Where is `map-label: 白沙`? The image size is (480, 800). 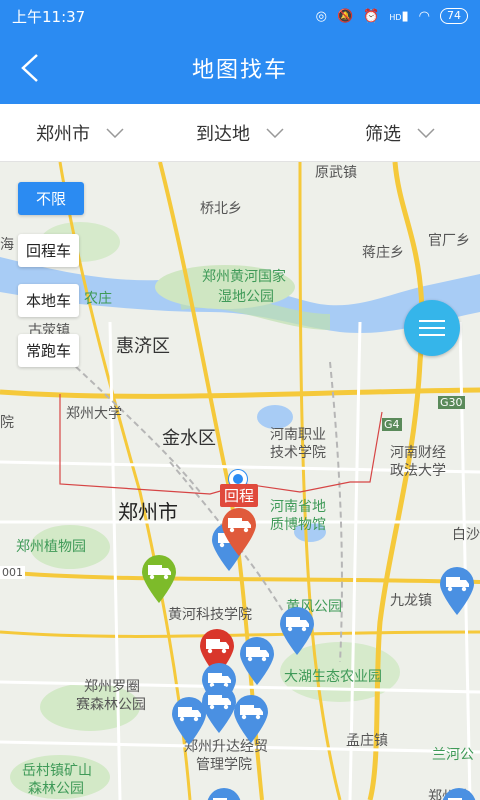
map-label: 白沙 is located at coordinates (466, 535).